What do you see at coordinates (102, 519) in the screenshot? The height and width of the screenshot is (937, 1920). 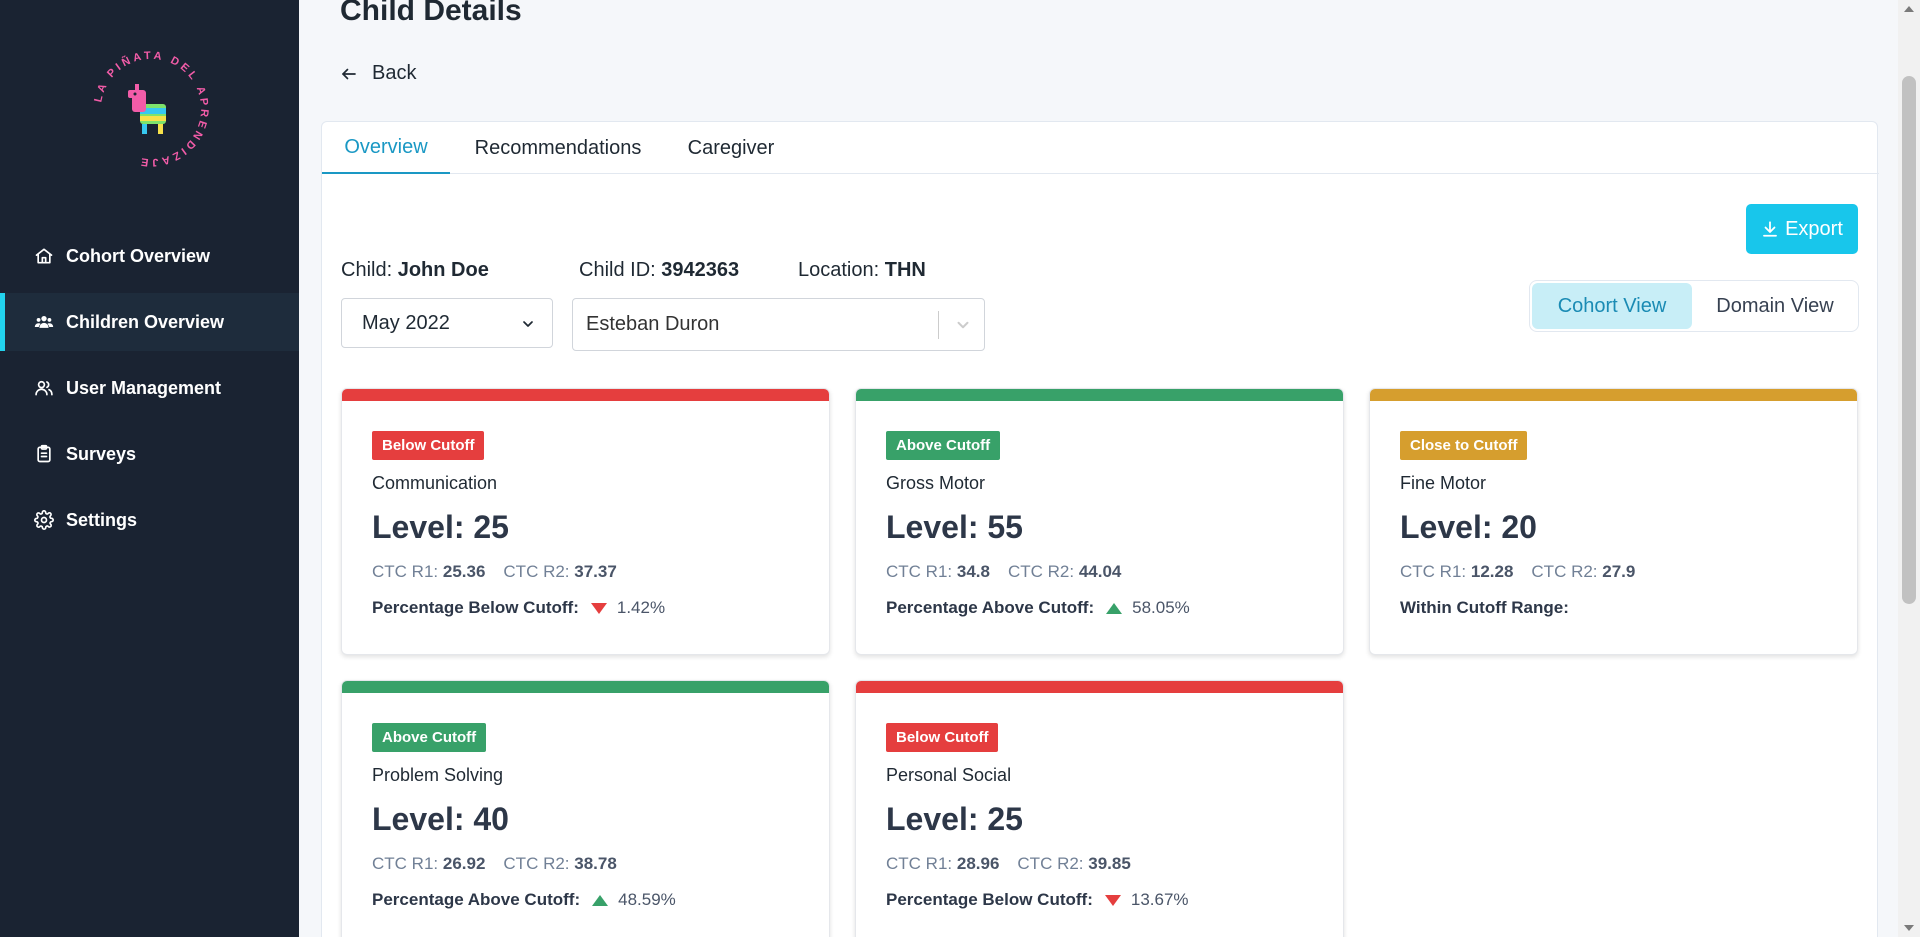 I see `sidebar-item-label: Settings` at bounding box center [102, 519].